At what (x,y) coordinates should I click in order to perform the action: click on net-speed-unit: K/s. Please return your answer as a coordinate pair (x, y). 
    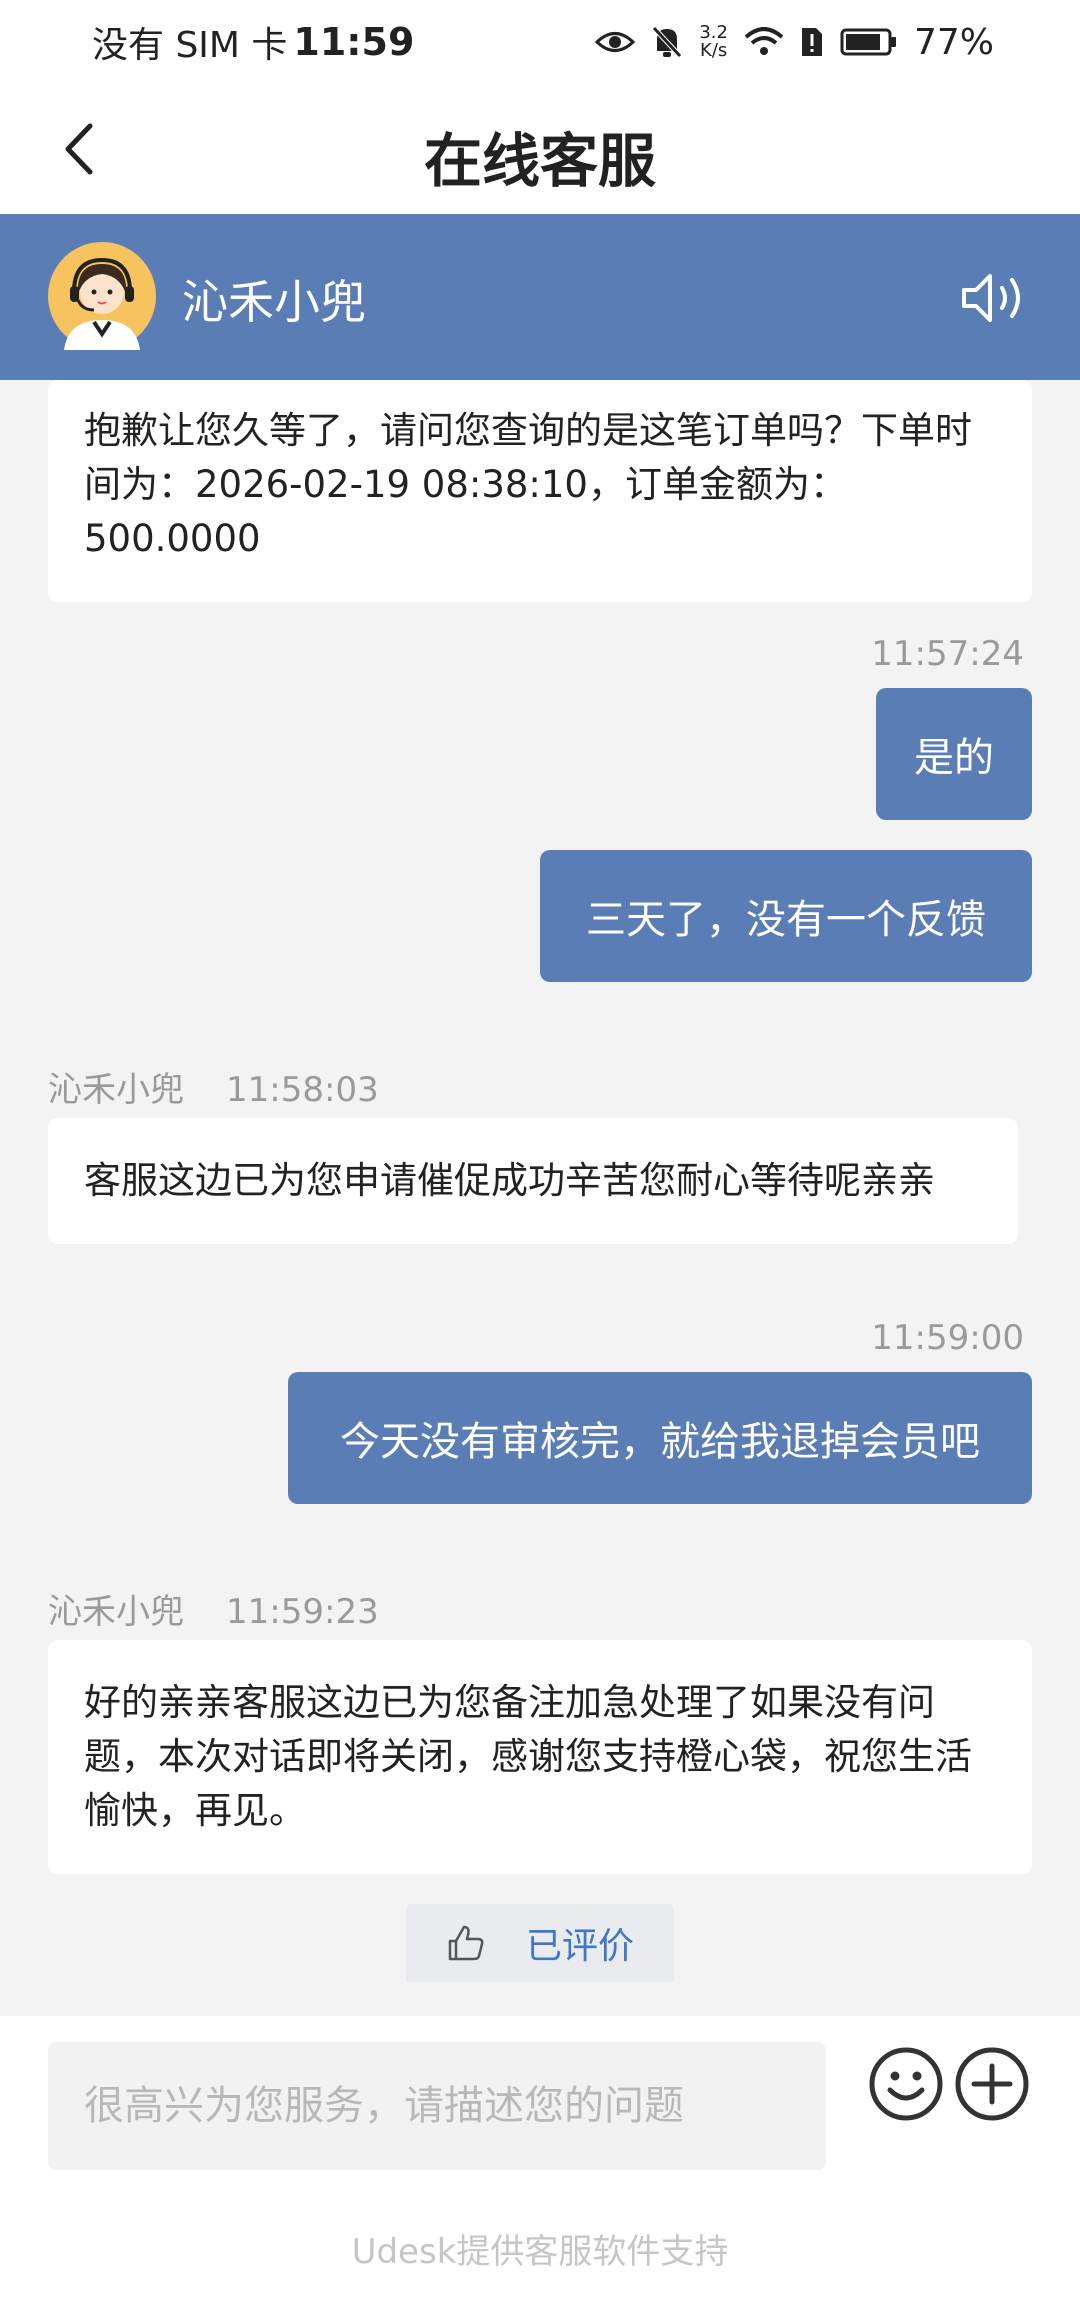
    Looking at the image, I should click on (714, 50).